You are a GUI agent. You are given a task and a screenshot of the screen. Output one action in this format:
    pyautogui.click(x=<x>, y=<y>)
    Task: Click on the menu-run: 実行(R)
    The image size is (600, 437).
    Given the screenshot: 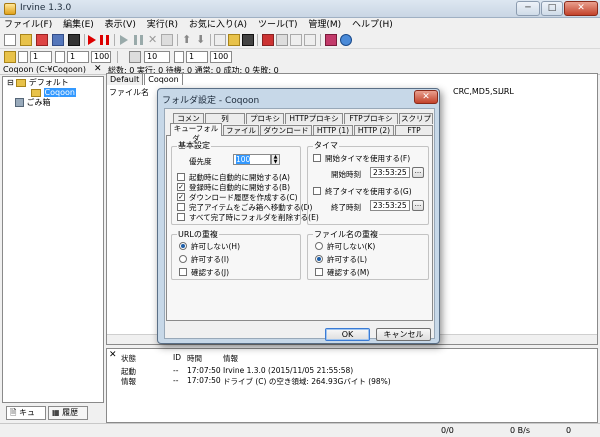 What is the action you would take?
    pyautogui.click(x=162, y=25)
    